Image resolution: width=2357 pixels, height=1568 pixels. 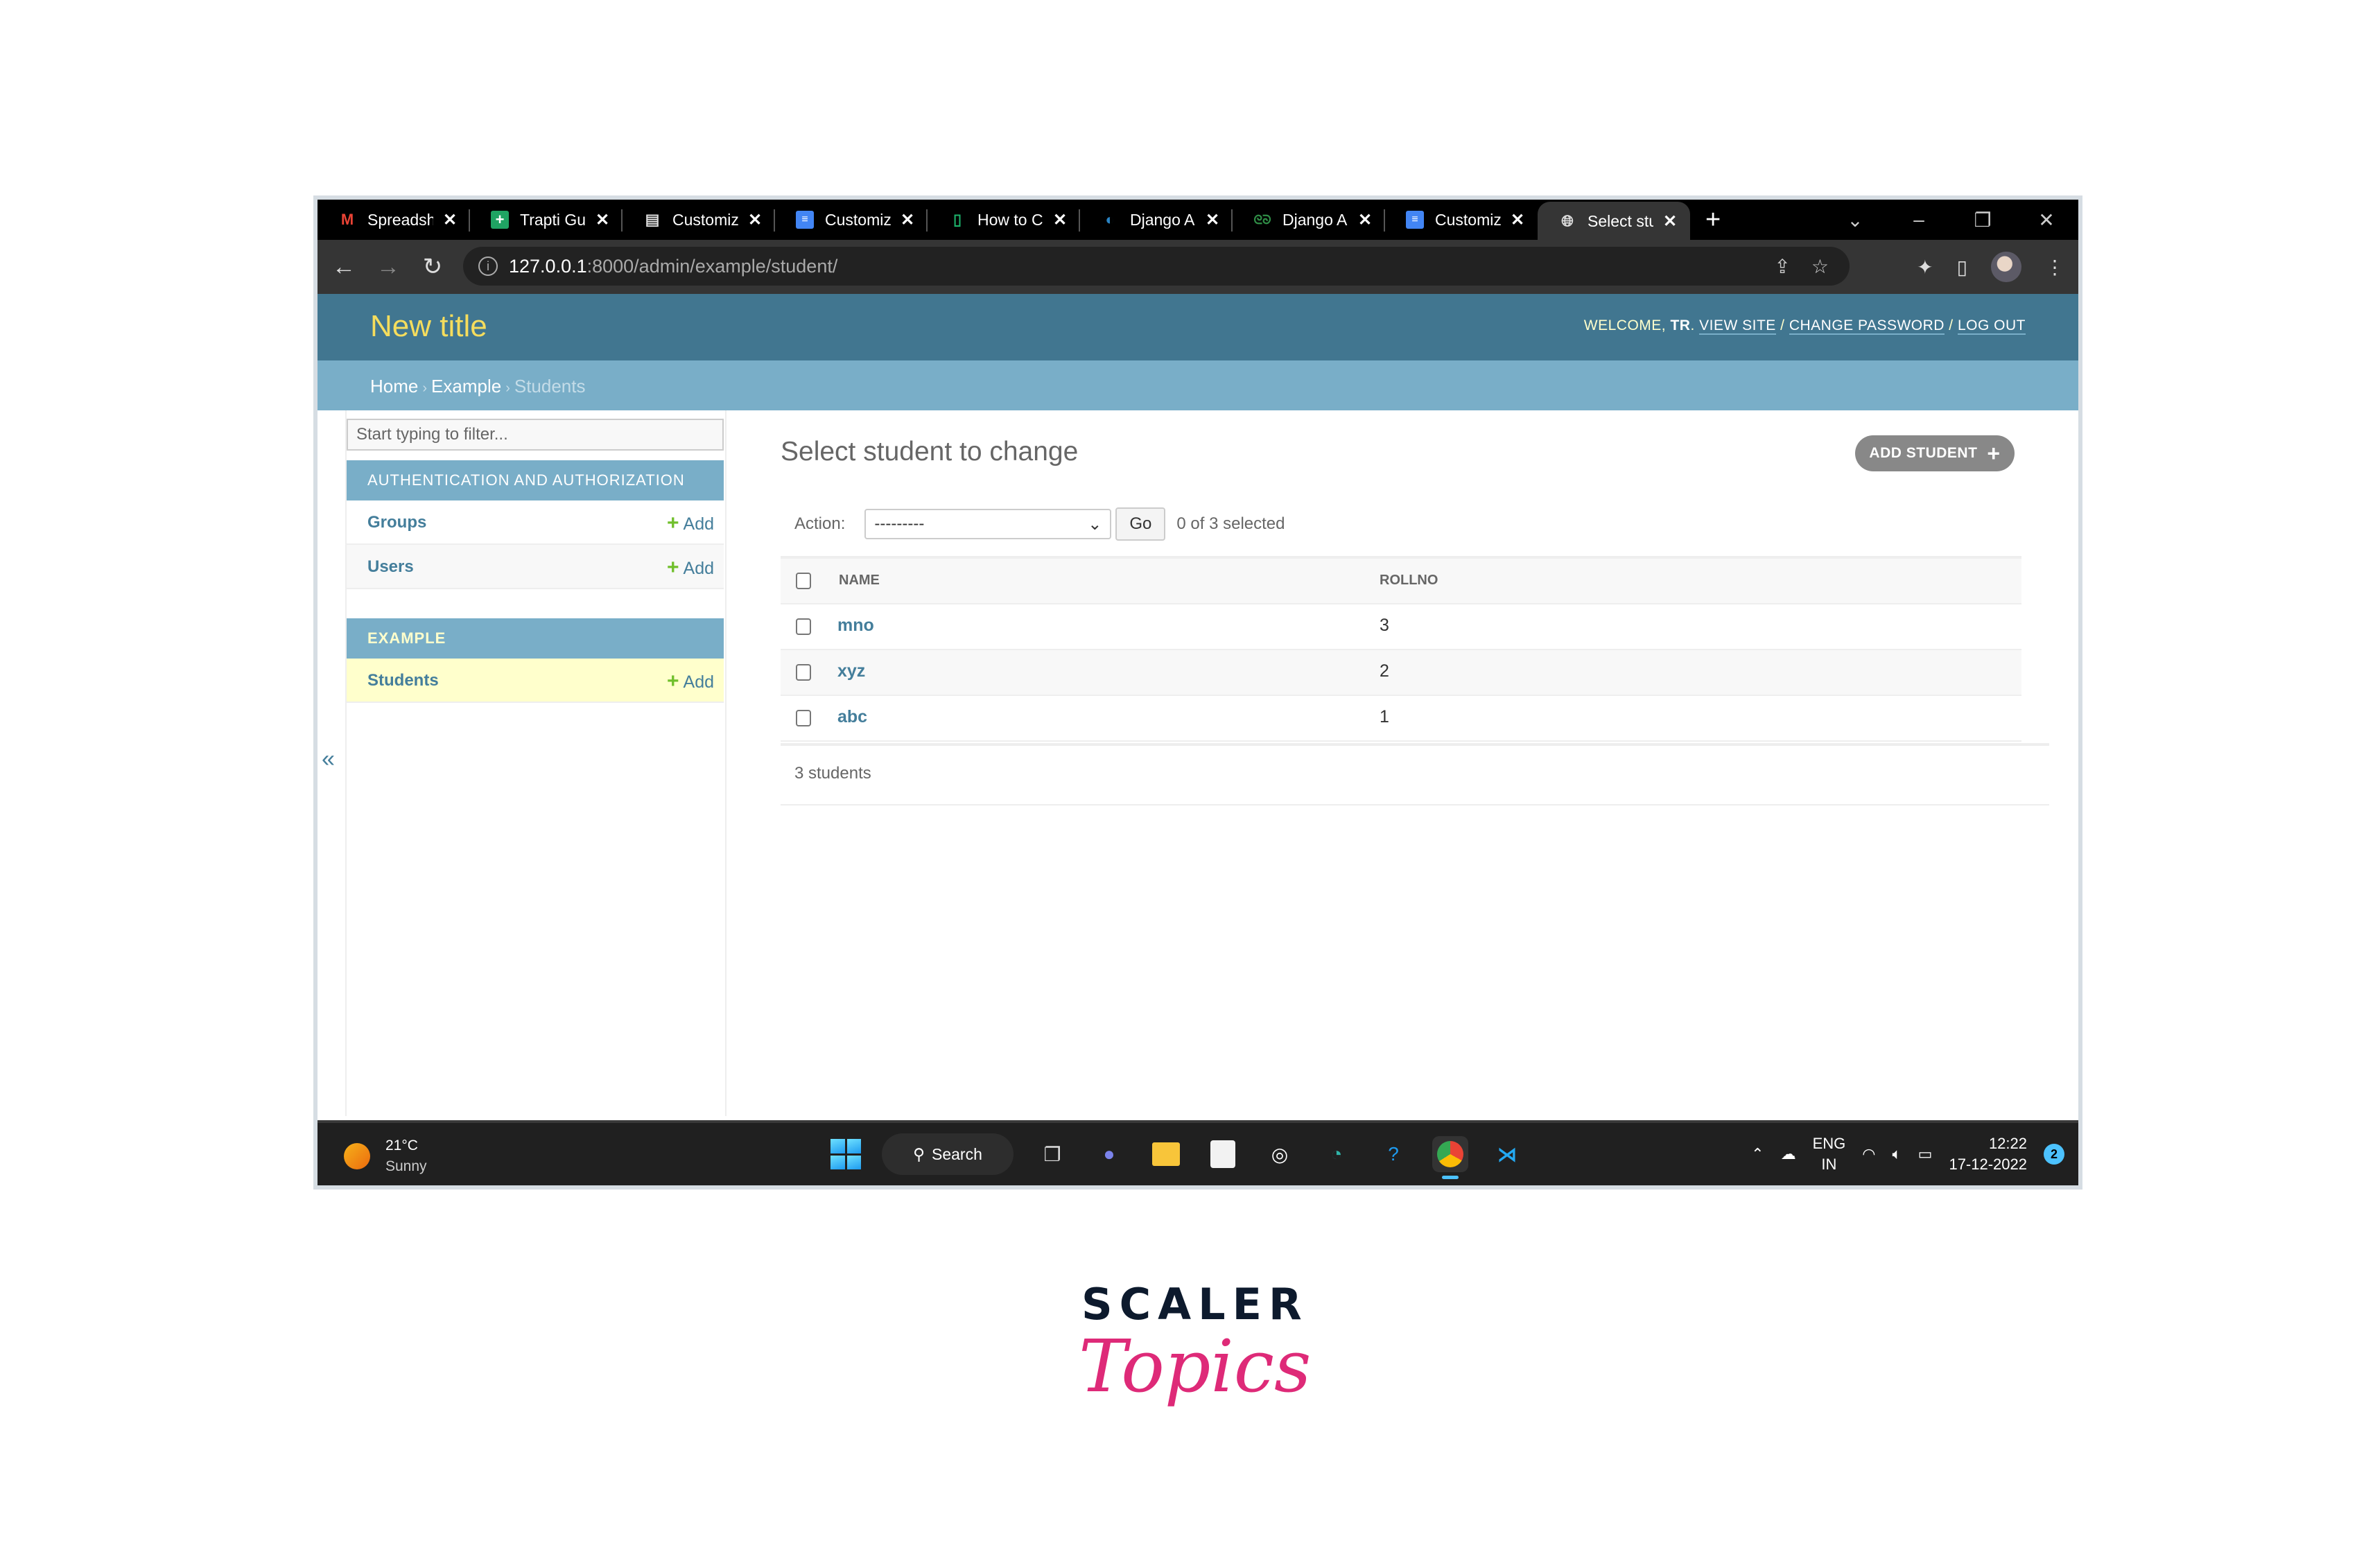 What do you see at coordinates (466, 386) in the screenshot?
I see `breadcrumb-example: Example` at bounding box center [466, 386].